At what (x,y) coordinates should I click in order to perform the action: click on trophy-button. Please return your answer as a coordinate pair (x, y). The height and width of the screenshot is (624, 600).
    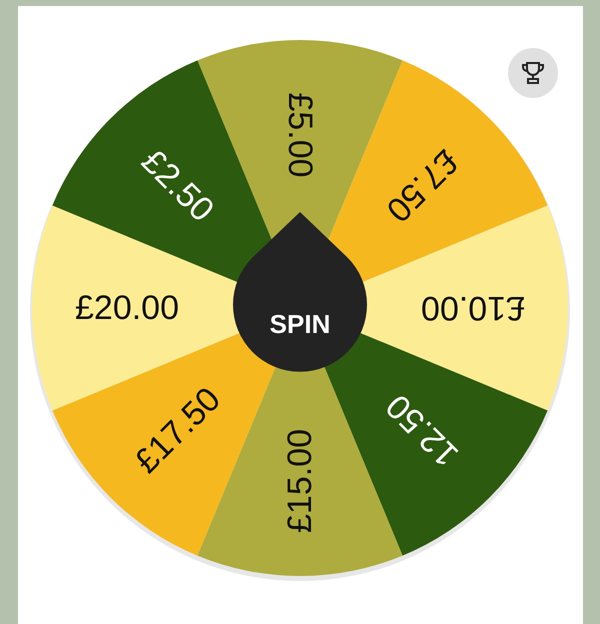
    Looking at the image, I should click on (533, 73).